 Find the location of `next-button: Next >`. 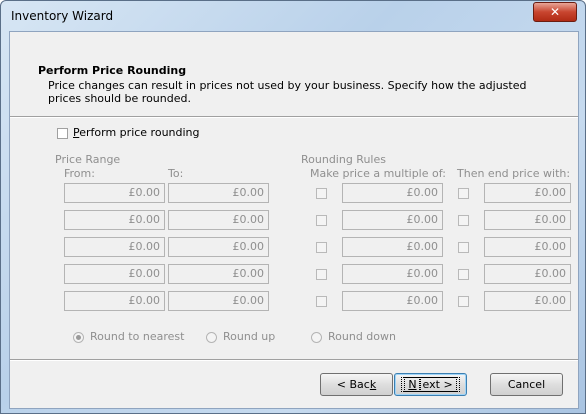

next-button: Next > is located at coordinates (430, 384).